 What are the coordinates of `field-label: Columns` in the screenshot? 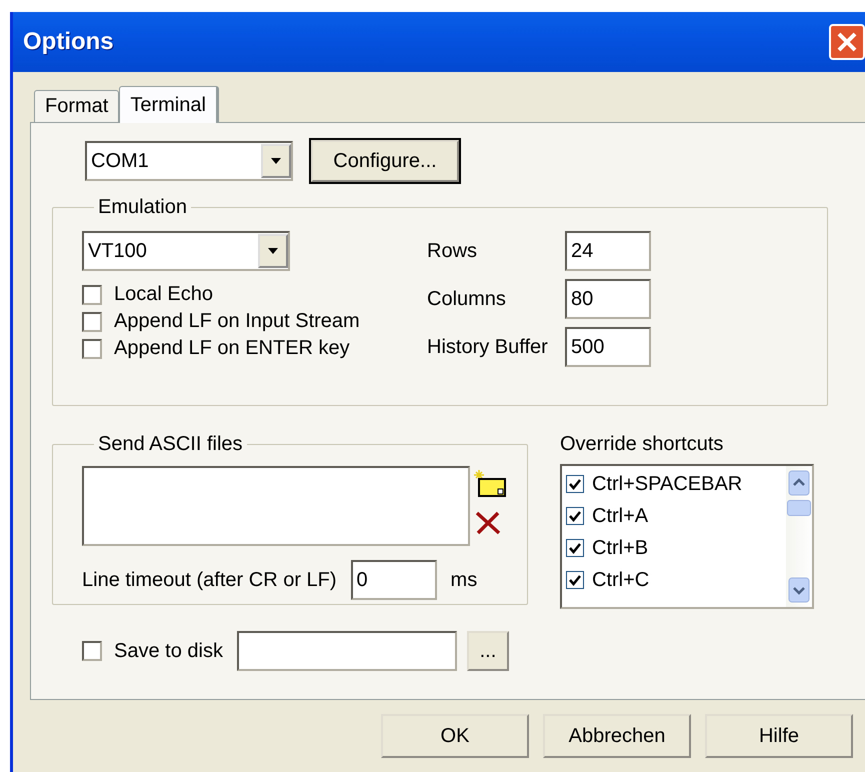 It's located at (466, 299).